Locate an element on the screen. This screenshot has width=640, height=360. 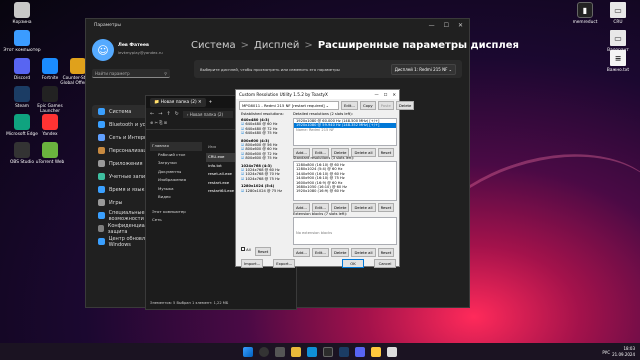
ok-button: OK is located at coordinates (353, 263).